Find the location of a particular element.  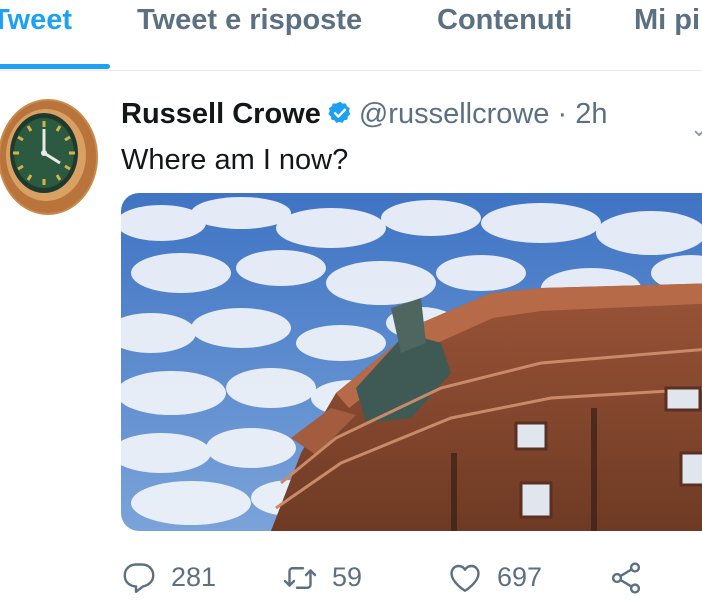

tweet-header: Russell Crowe @russellcrowe · 2h is located at coordinates (364, 116).